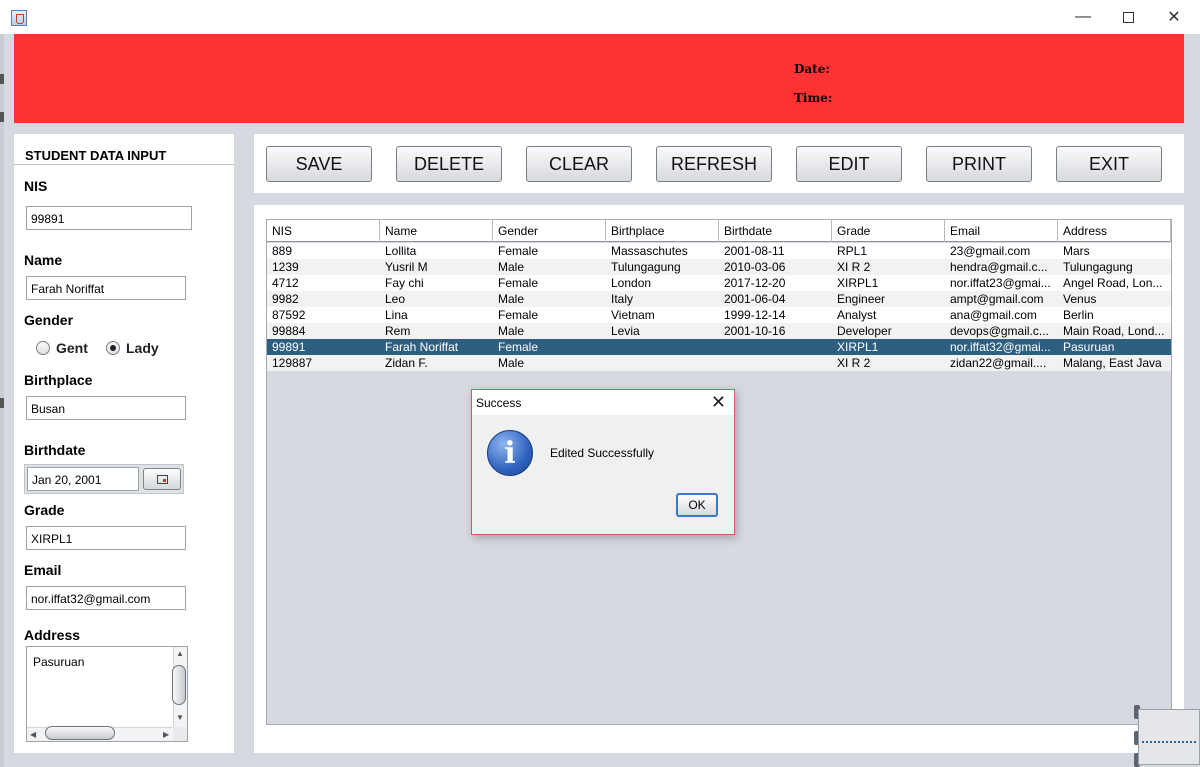  I want to click on table-cell: XIRPL1, so click(858, 347).